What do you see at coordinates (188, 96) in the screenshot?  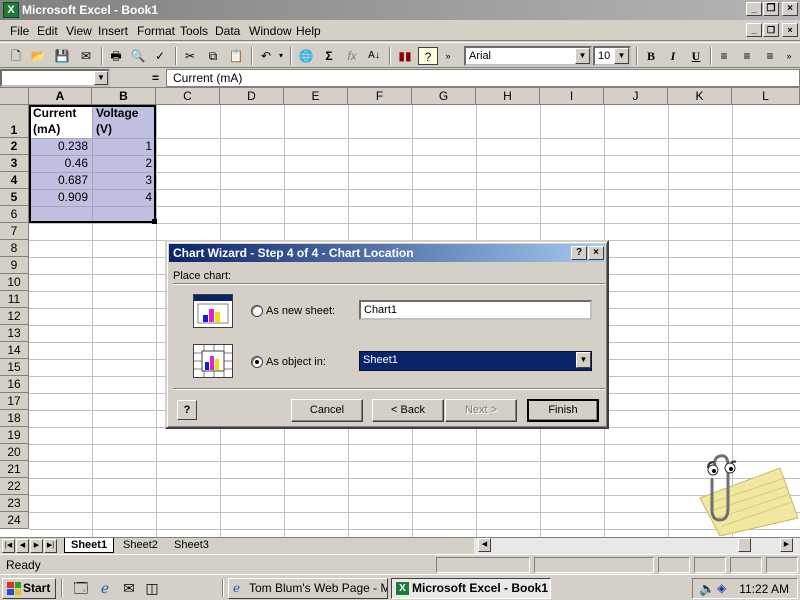 I see `col-header-c: C` at bounding box center [188, 96].